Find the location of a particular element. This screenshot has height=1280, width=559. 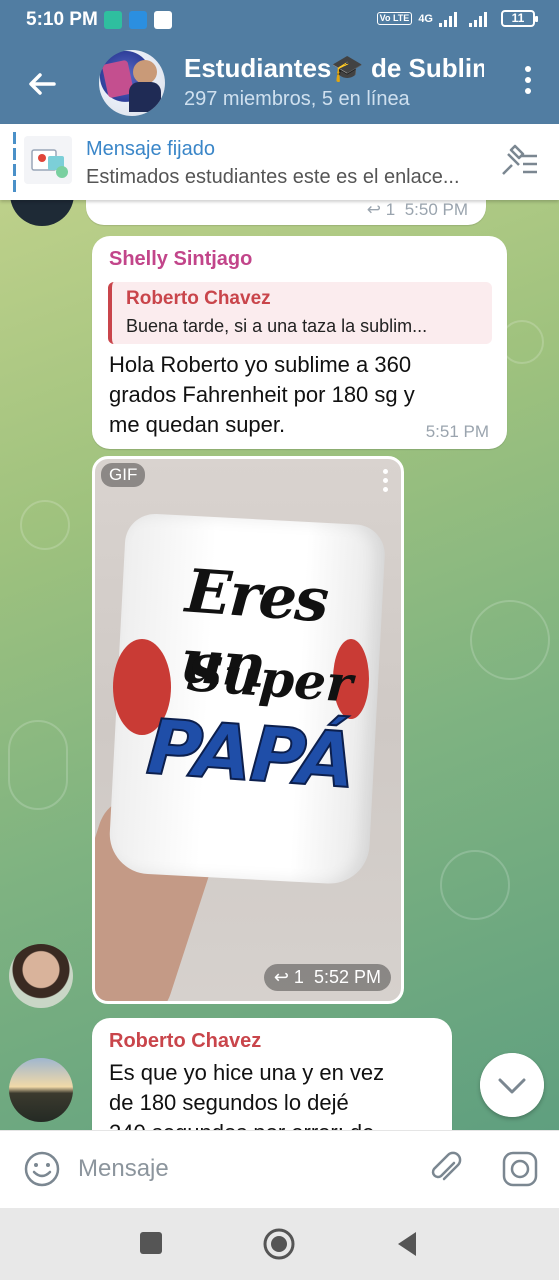

message-line: 240 segundos por error; de is located at coordinates (274, 1124).